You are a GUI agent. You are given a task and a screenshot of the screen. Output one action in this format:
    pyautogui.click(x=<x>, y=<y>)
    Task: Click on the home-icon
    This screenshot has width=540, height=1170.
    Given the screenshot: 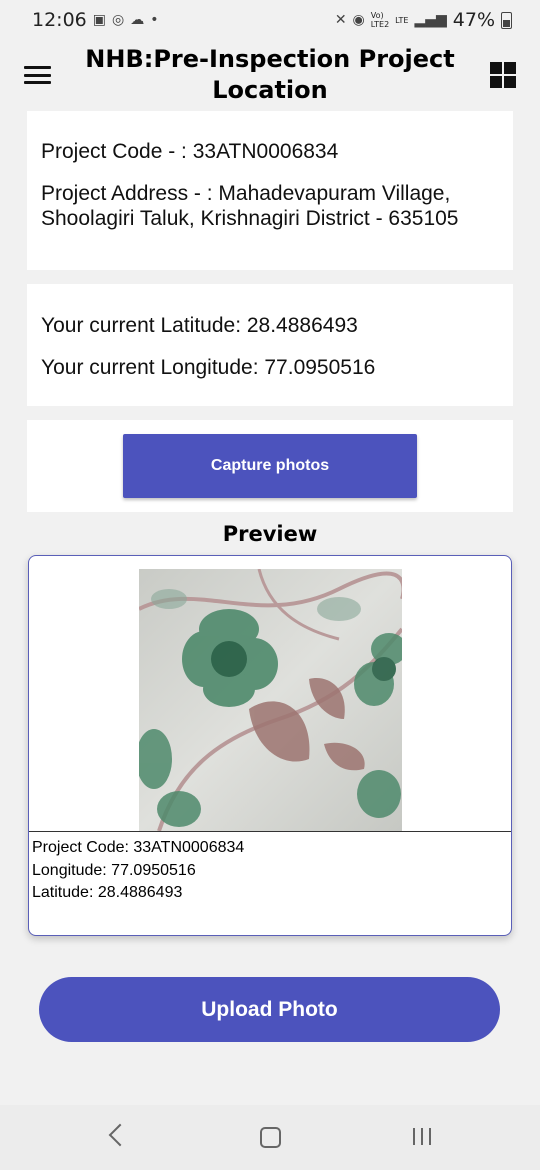 What is the action you would take?
    pyautogui.click(x=270, y=1137)
    